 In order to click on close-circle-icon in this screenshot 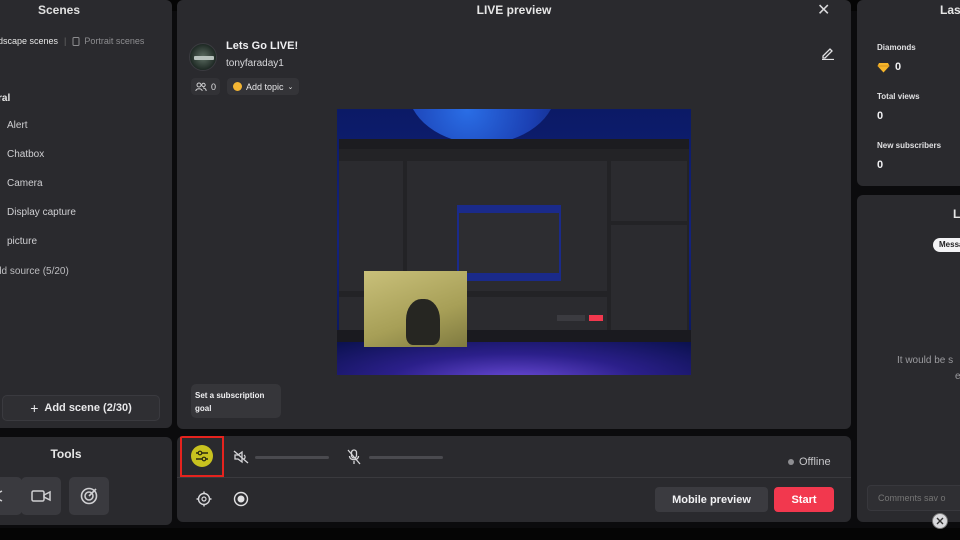, I will do `click(940, 521)`.